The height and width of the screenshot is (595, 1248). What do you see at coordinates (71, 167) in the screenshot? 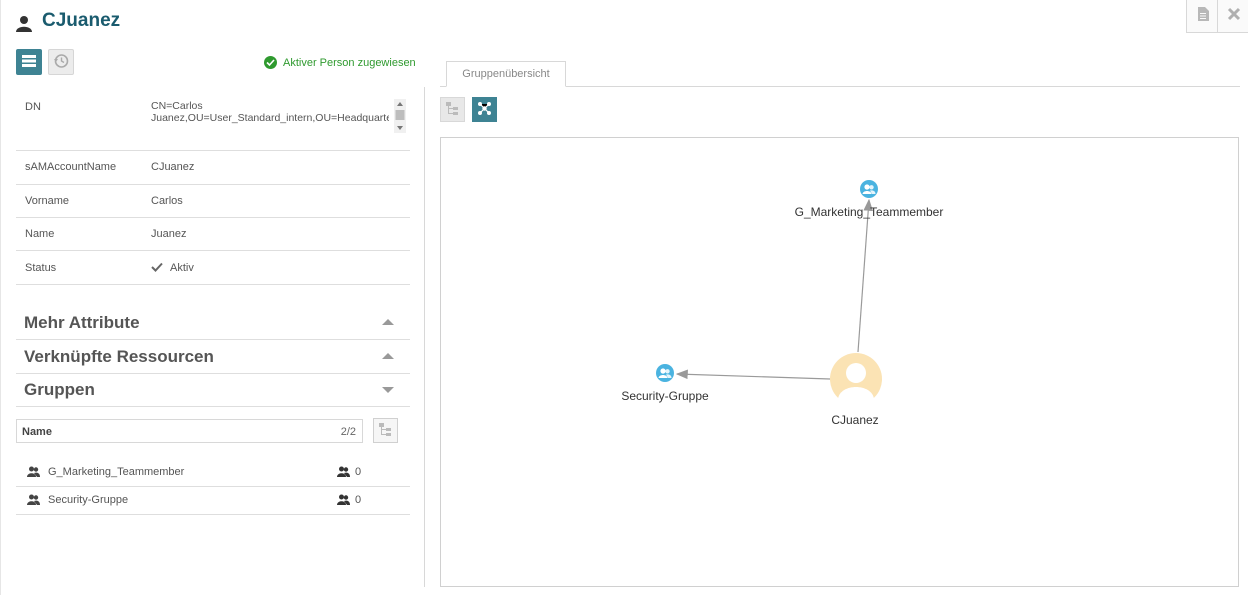
I see `attribute-label: sAMAccountName` at bounding box center [71, 167].